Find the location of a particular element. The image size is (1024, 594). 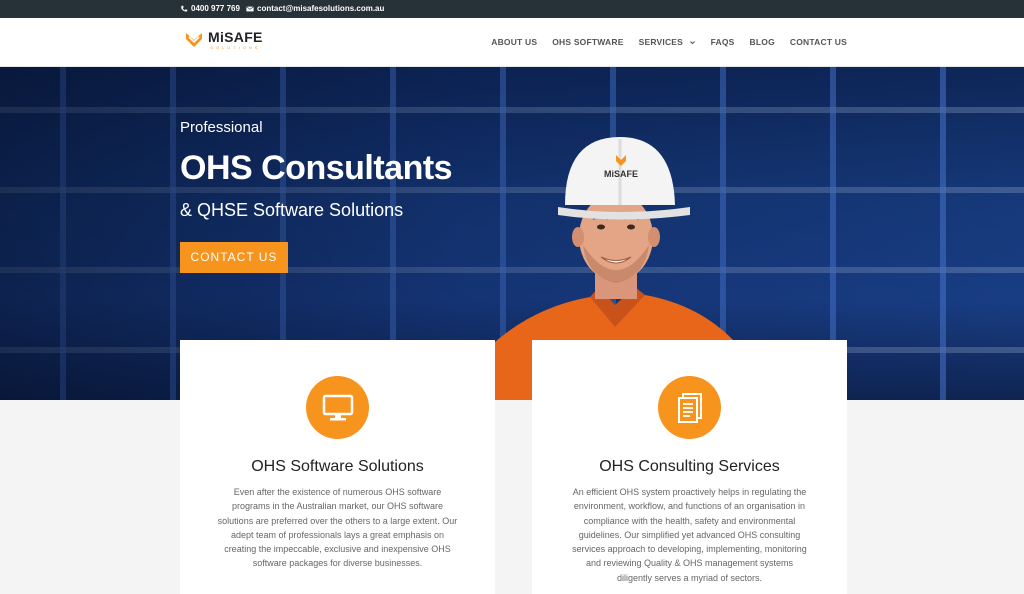

card-title: OHS Software Solutions is located at coordinates (337, 466).